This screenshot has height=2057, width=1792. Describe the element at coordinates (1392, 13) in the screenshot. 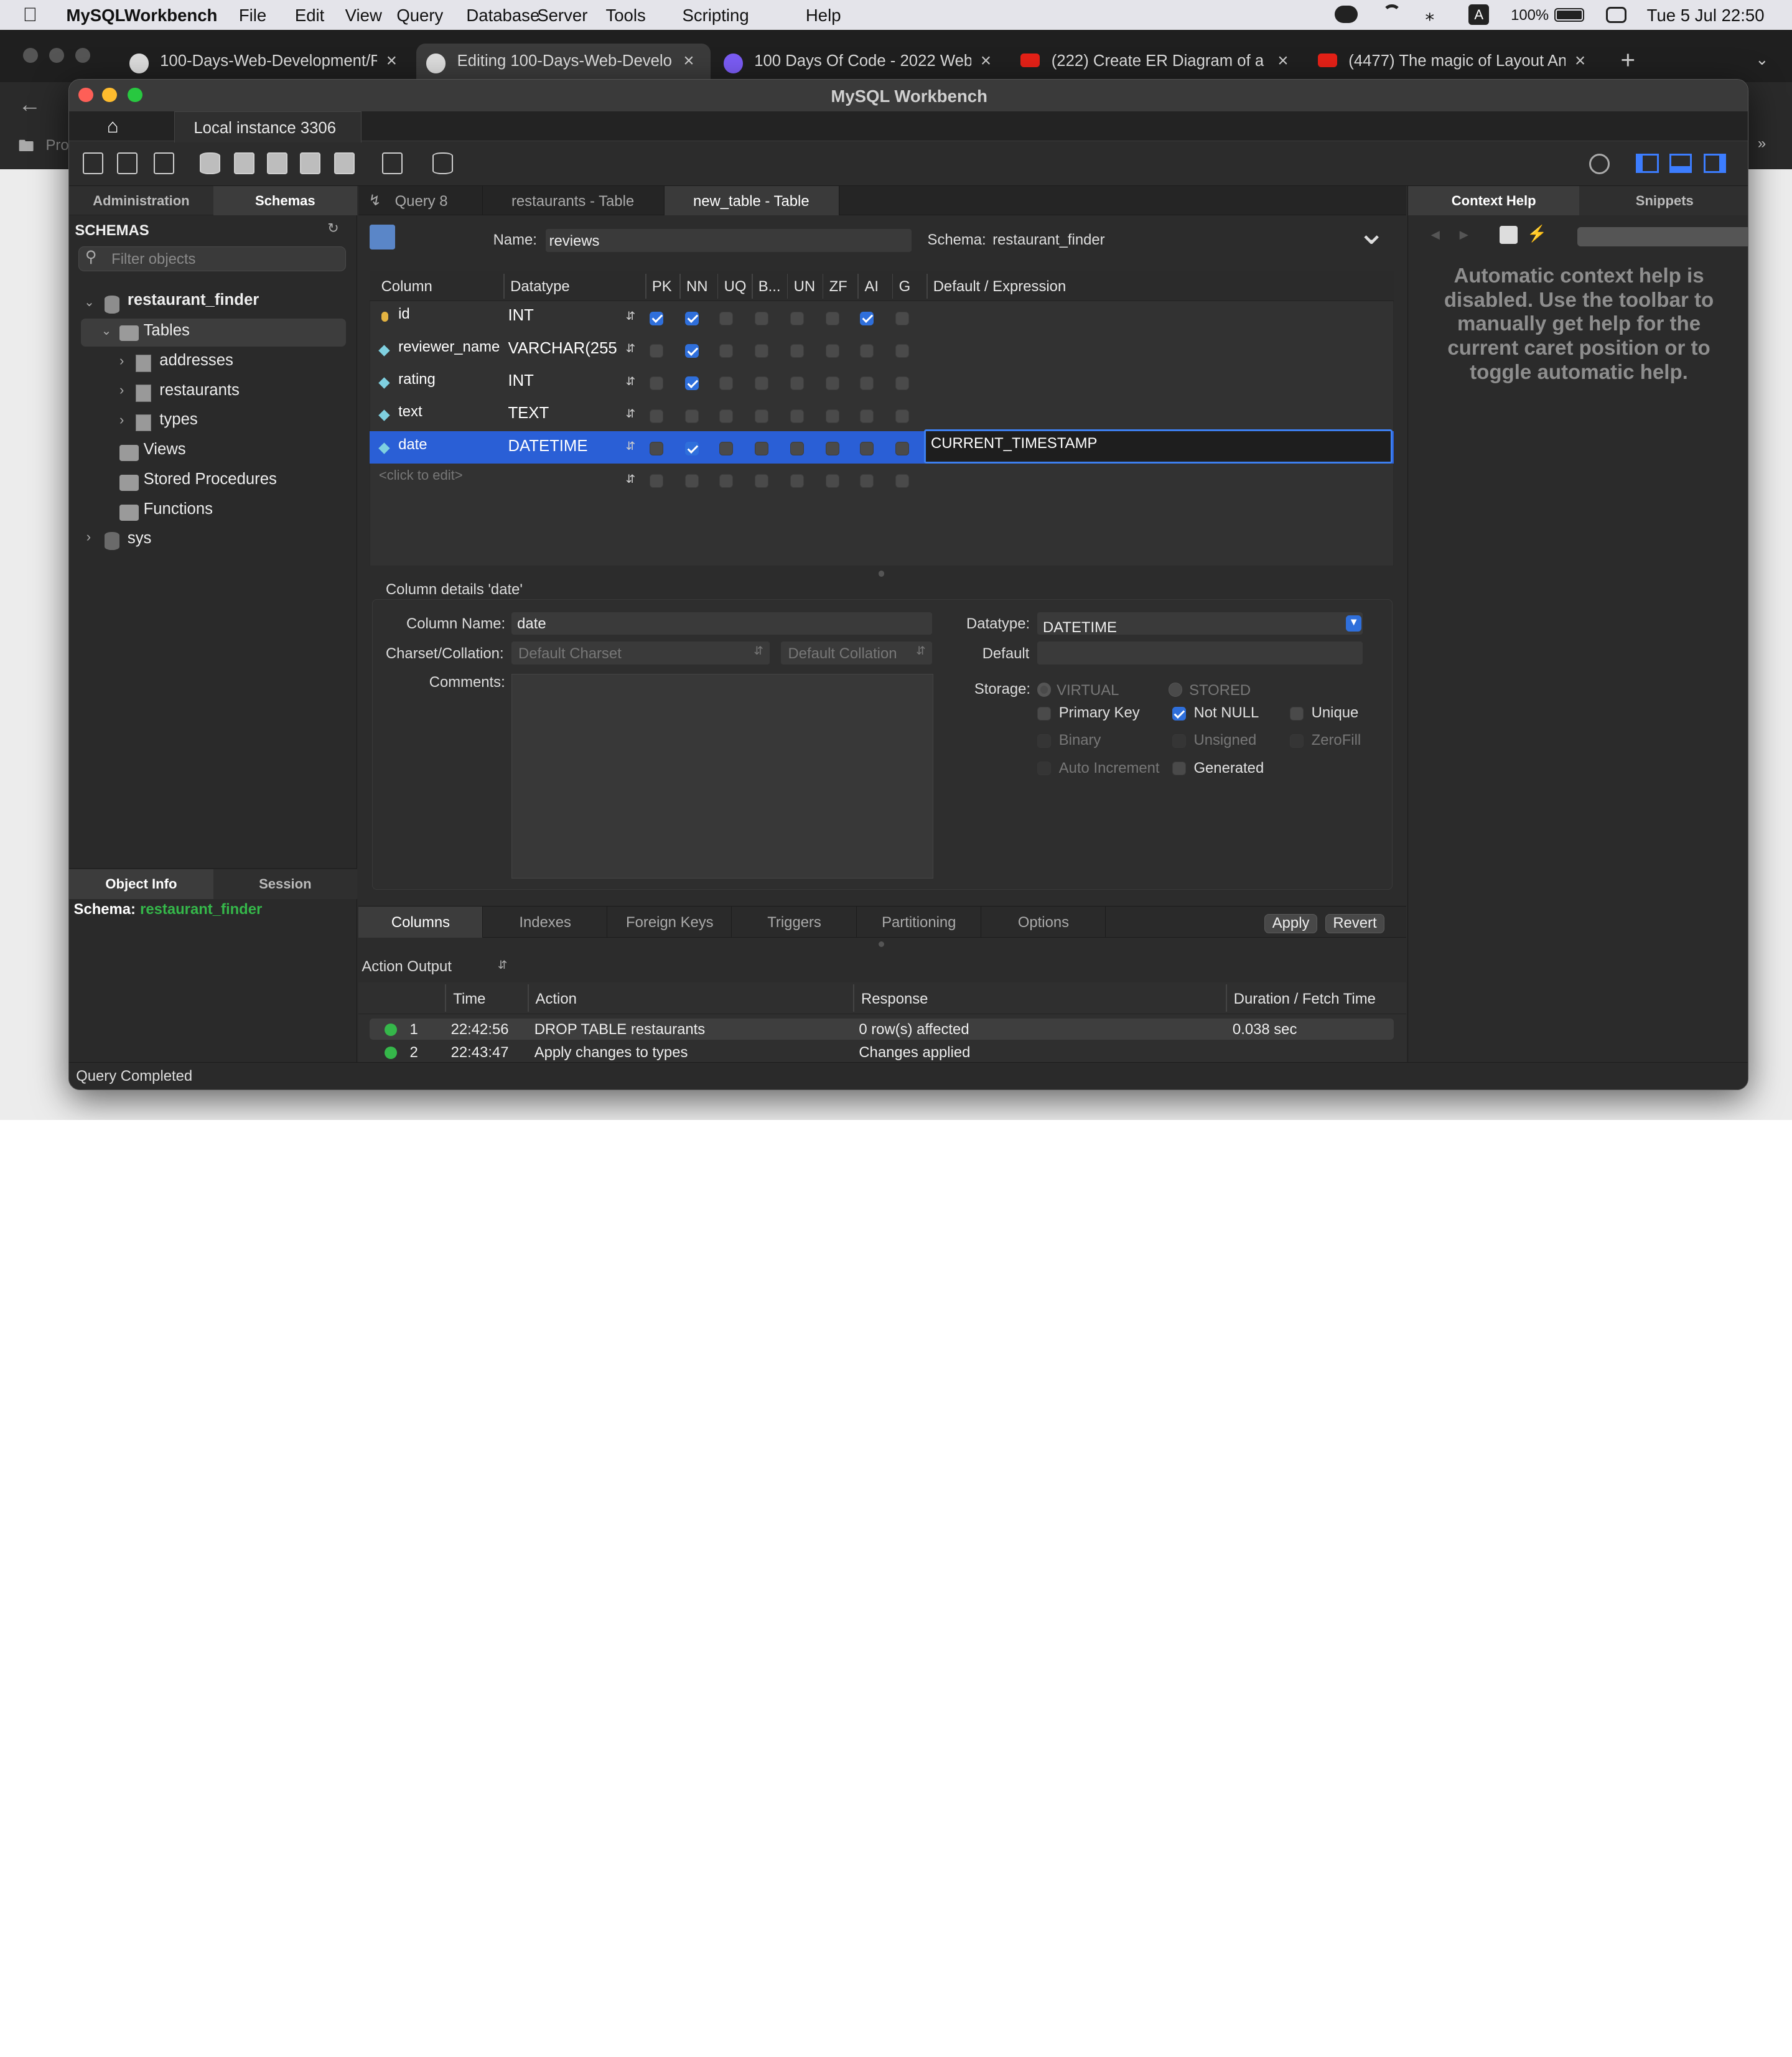

I see `wifi-icon` at that location.